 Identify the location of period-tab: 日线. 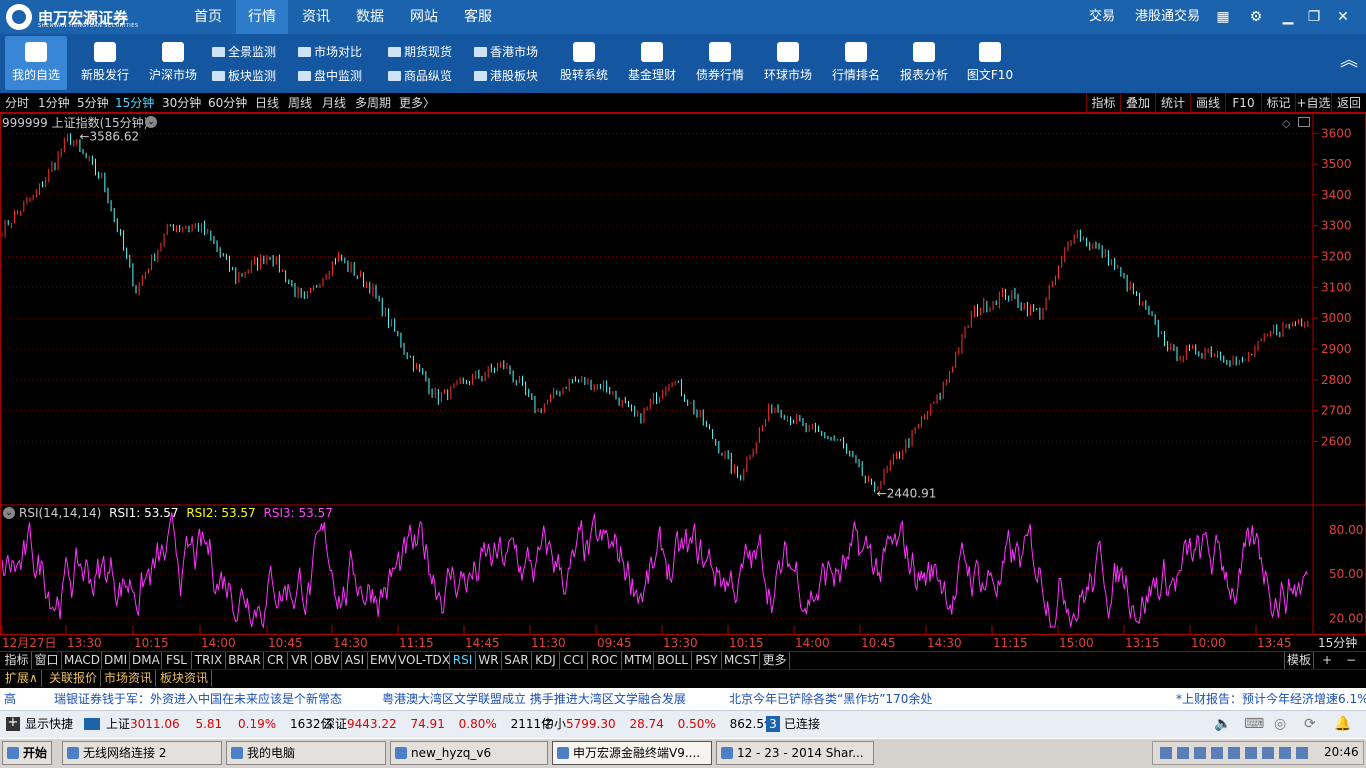
(267, 103).